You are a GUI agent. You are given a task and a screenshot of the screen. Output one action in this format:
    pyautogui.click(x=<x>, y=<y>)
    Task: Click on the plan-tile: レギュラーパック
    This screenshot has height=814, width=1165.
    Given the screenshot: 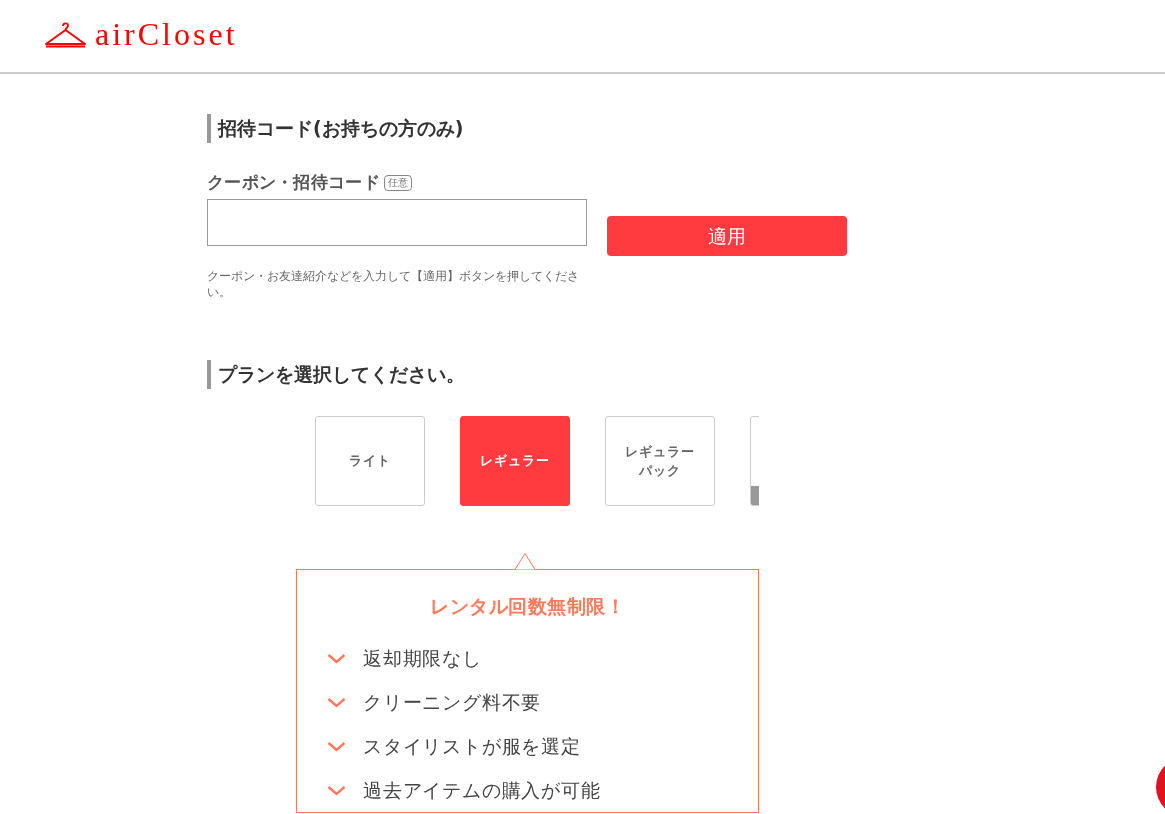 What is the action you would take?
    pyautogui.click(x=660, y=460)
    